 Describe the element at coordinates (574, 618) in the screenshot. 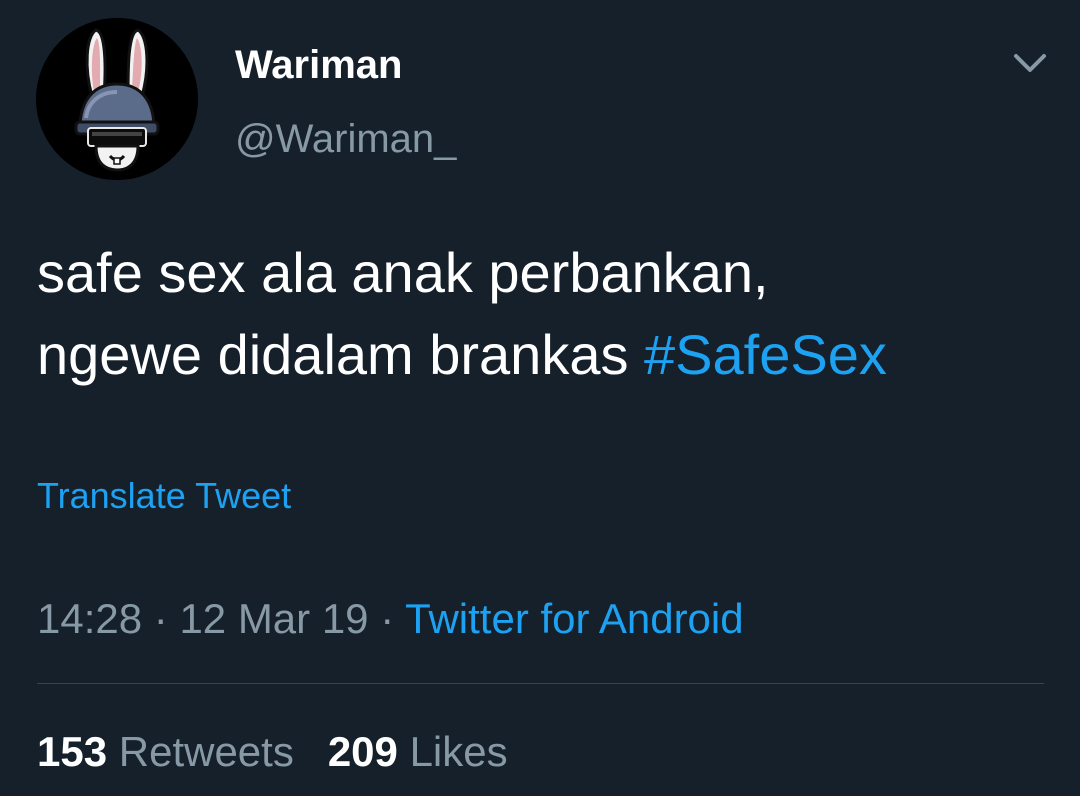

I see `tweet-source-link: Twitter for Android` at that location.